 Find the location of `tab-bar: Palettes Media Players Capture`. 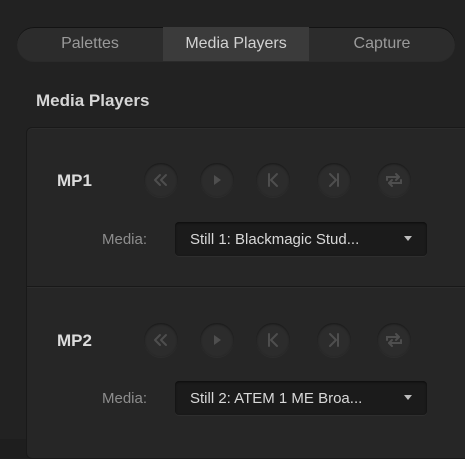

tab-bar: Palettes Media Players Capture is located at coordinates (236, 44).